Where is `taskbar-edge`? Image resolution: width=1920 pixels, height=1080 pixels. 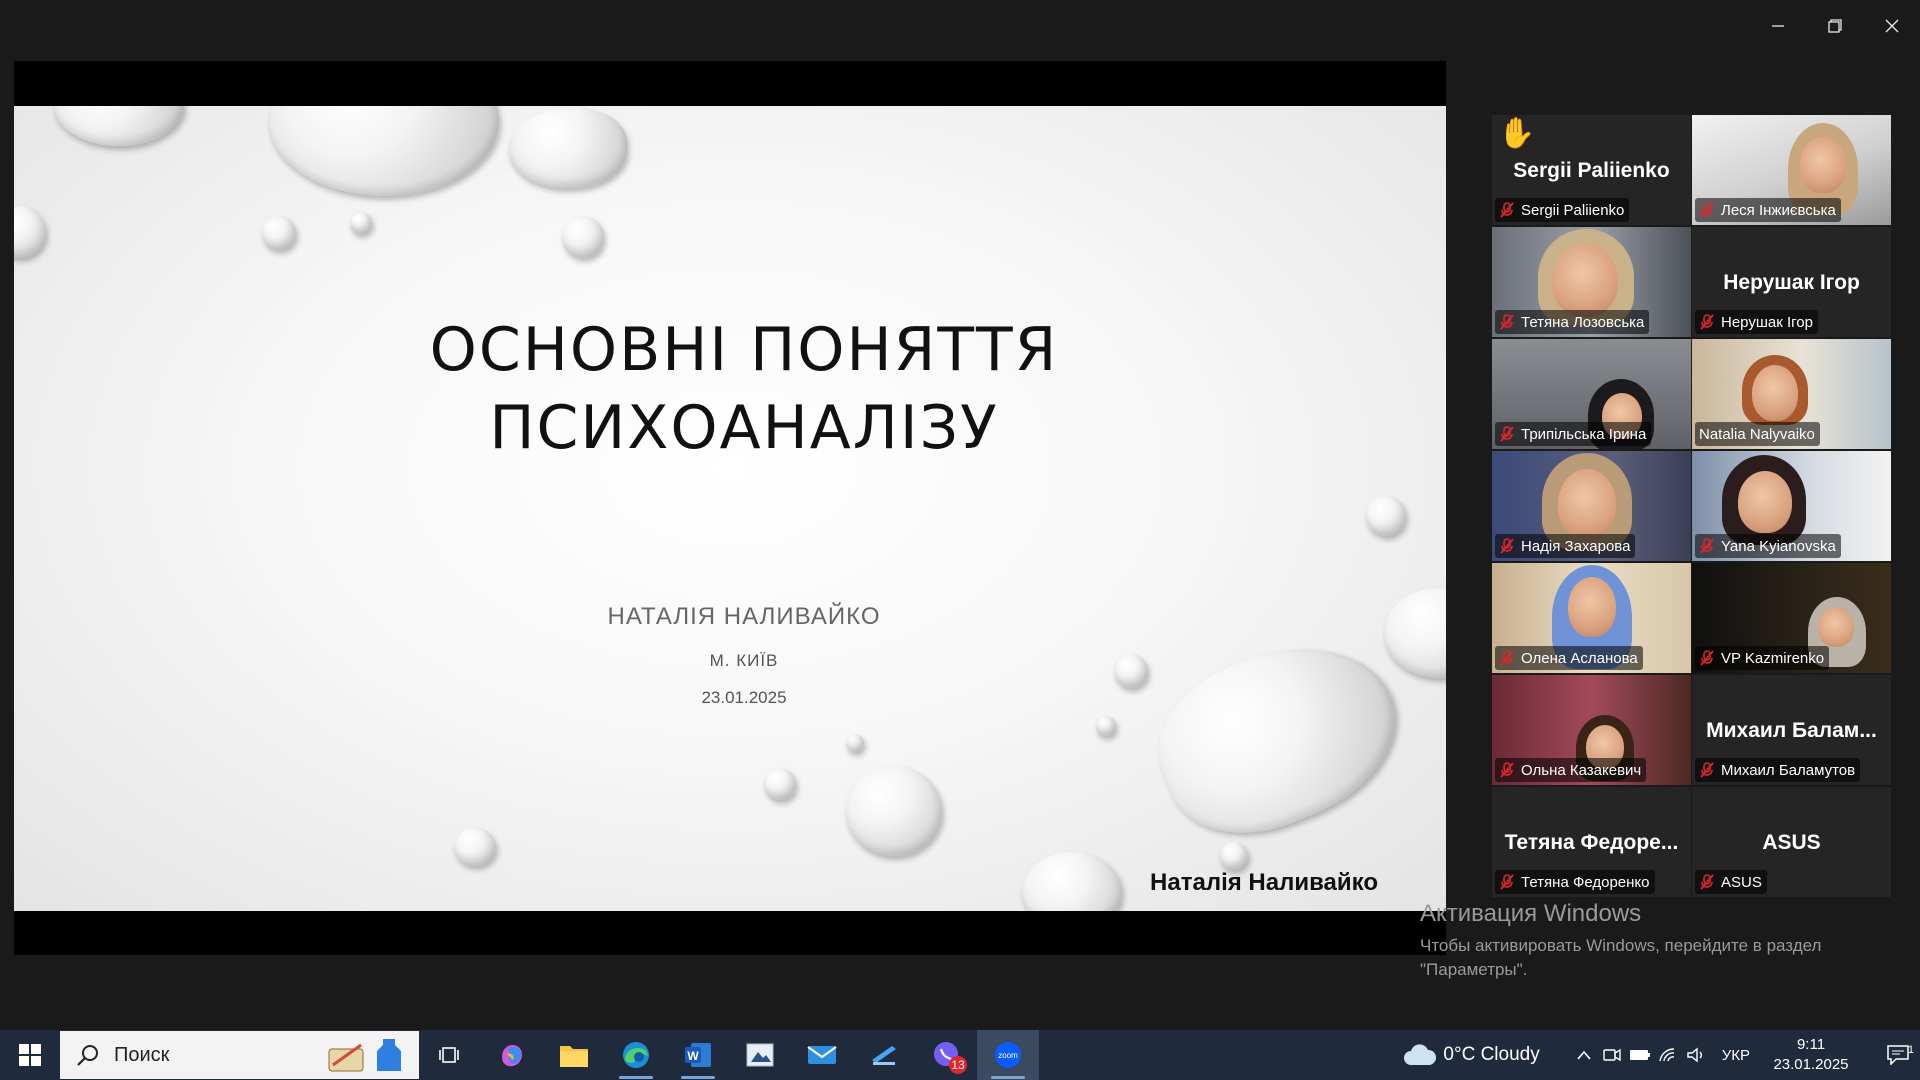
taskbar-edge is located at coordinates (636, 1055).